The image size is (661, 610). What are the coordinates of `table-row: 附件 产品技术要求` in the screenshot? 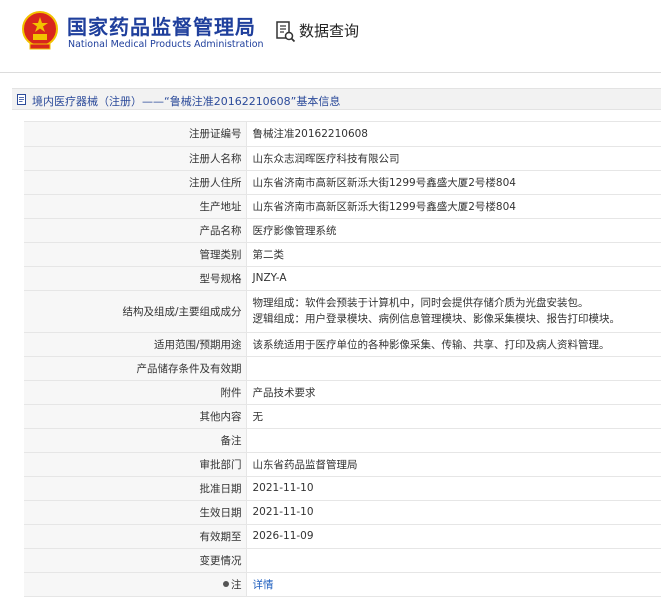 It's located at (342, 392).